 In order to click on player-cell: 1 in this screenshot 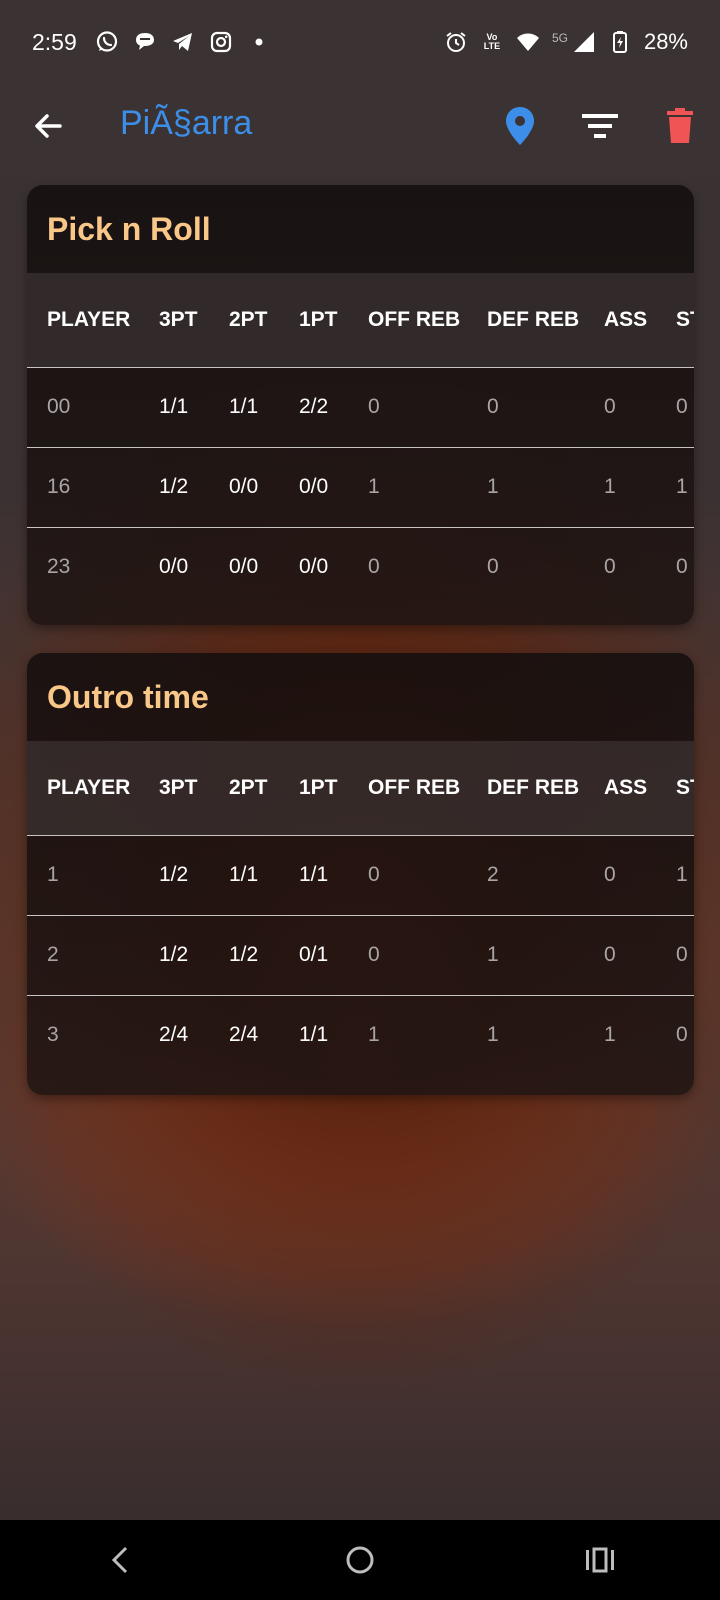, I will do `click(83, 875)`.